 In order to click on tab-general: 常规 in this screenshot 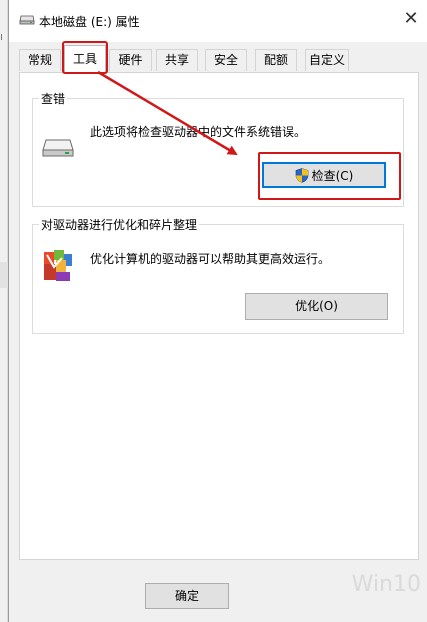, I will do `click(40, 60)`.